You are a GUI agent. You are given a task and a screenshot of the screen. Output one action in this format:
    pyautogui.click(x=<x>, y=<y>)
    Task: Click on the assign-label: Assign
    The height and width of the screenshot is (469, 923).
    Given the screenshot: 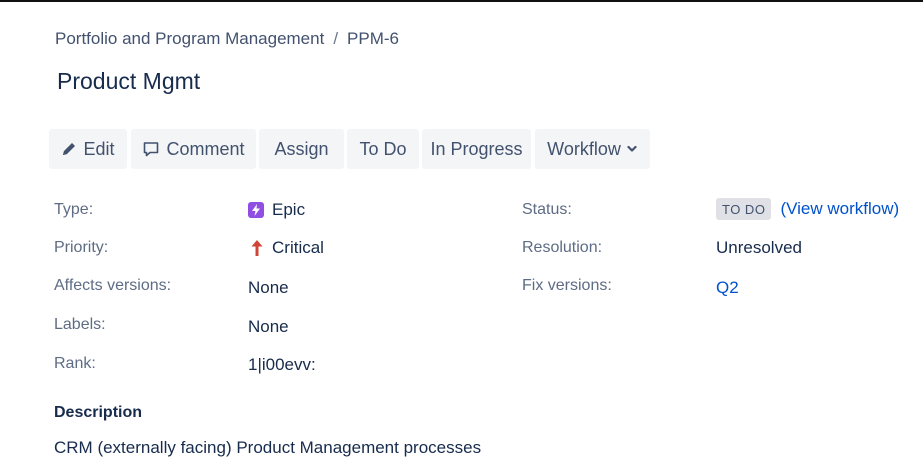 What is the action you would take?
    pyautogui.click(x=301, y=148)
    